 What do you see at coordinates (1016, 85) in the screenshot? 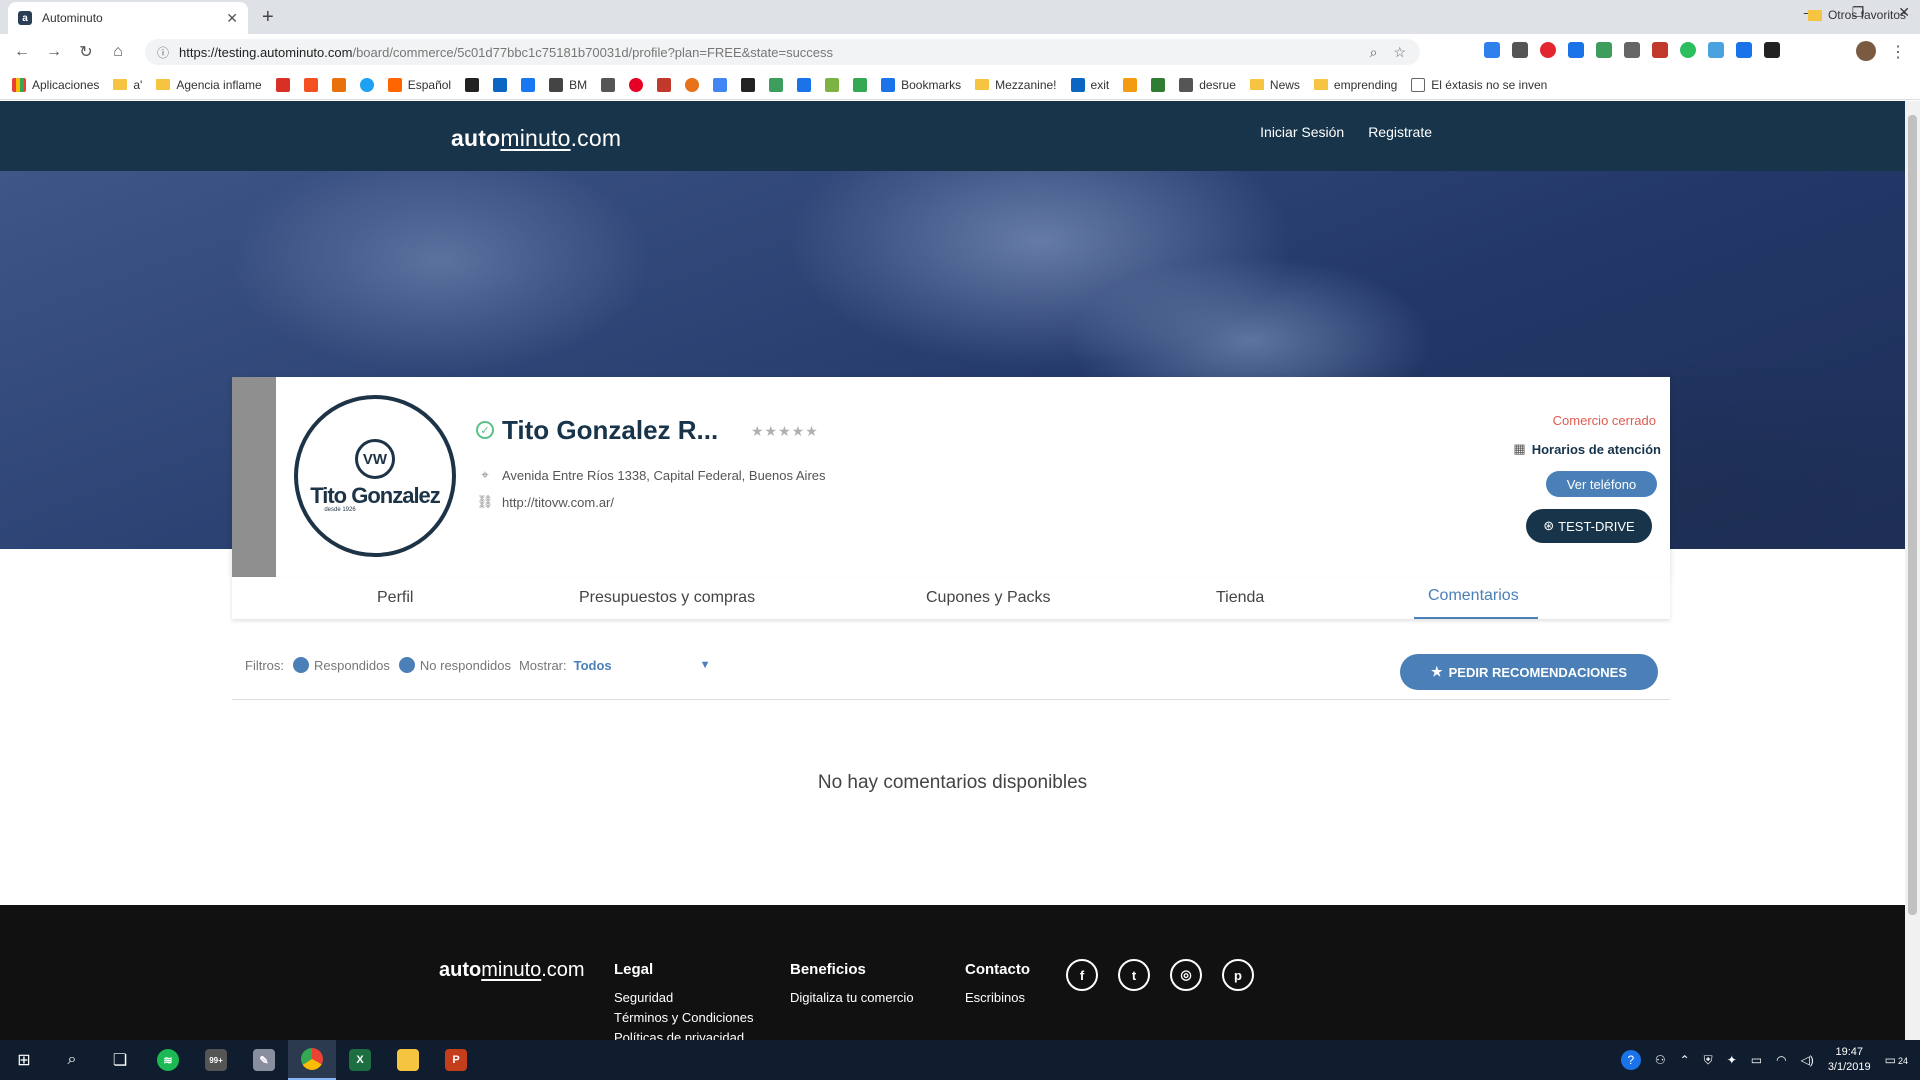
I see `bookmark-folder: Mezzanine!` at bounding box center [1016, 85].